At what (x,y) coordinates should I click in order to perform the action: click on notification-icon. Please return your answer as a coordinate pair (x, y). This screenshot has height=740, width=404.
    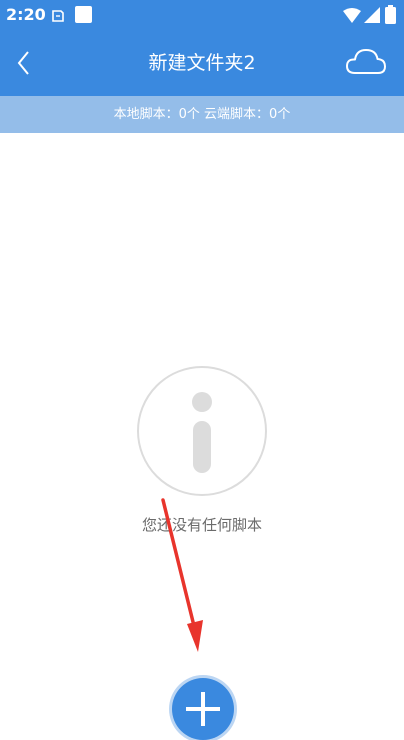
    Looking at the image, I should click on (58, 16).